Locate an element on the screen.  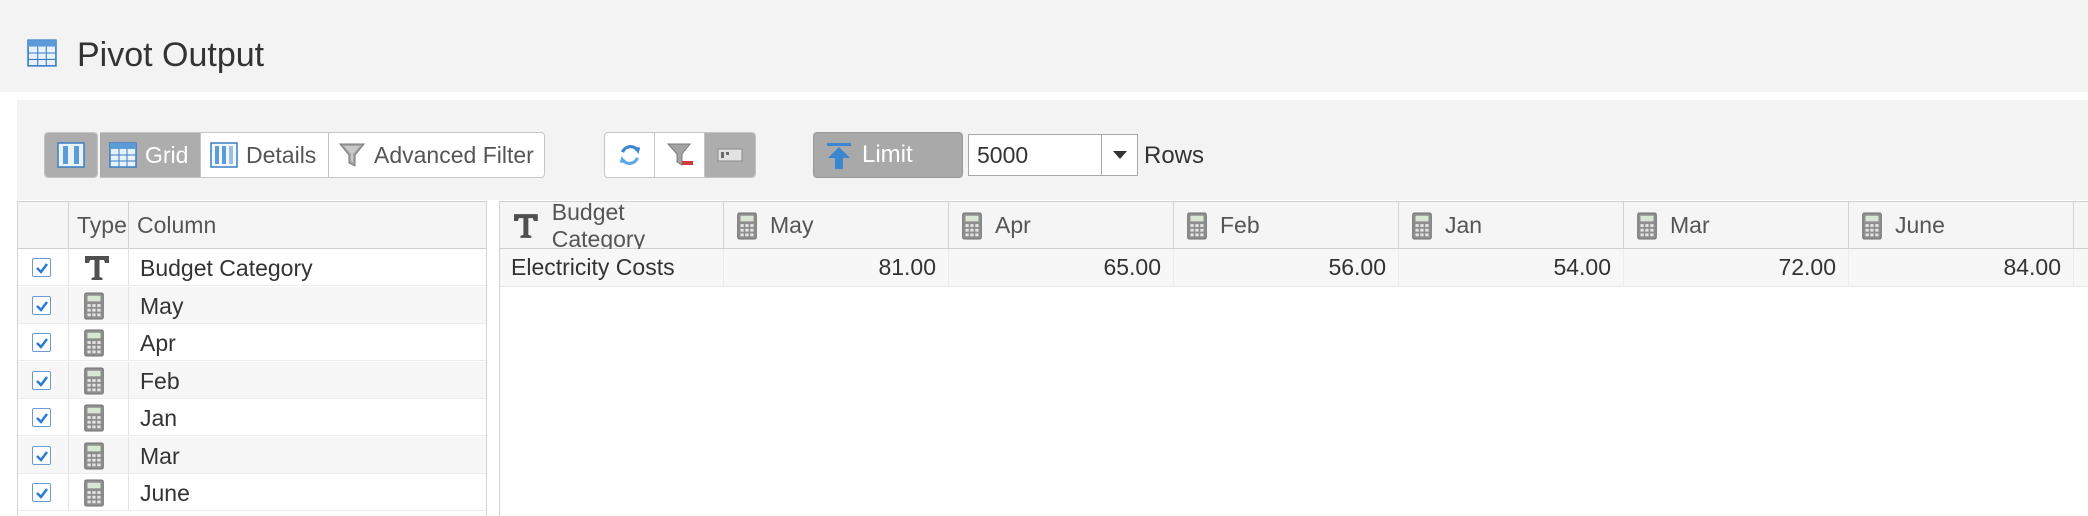
column-header-feb: Feb is located at coordinates (1286, 225).